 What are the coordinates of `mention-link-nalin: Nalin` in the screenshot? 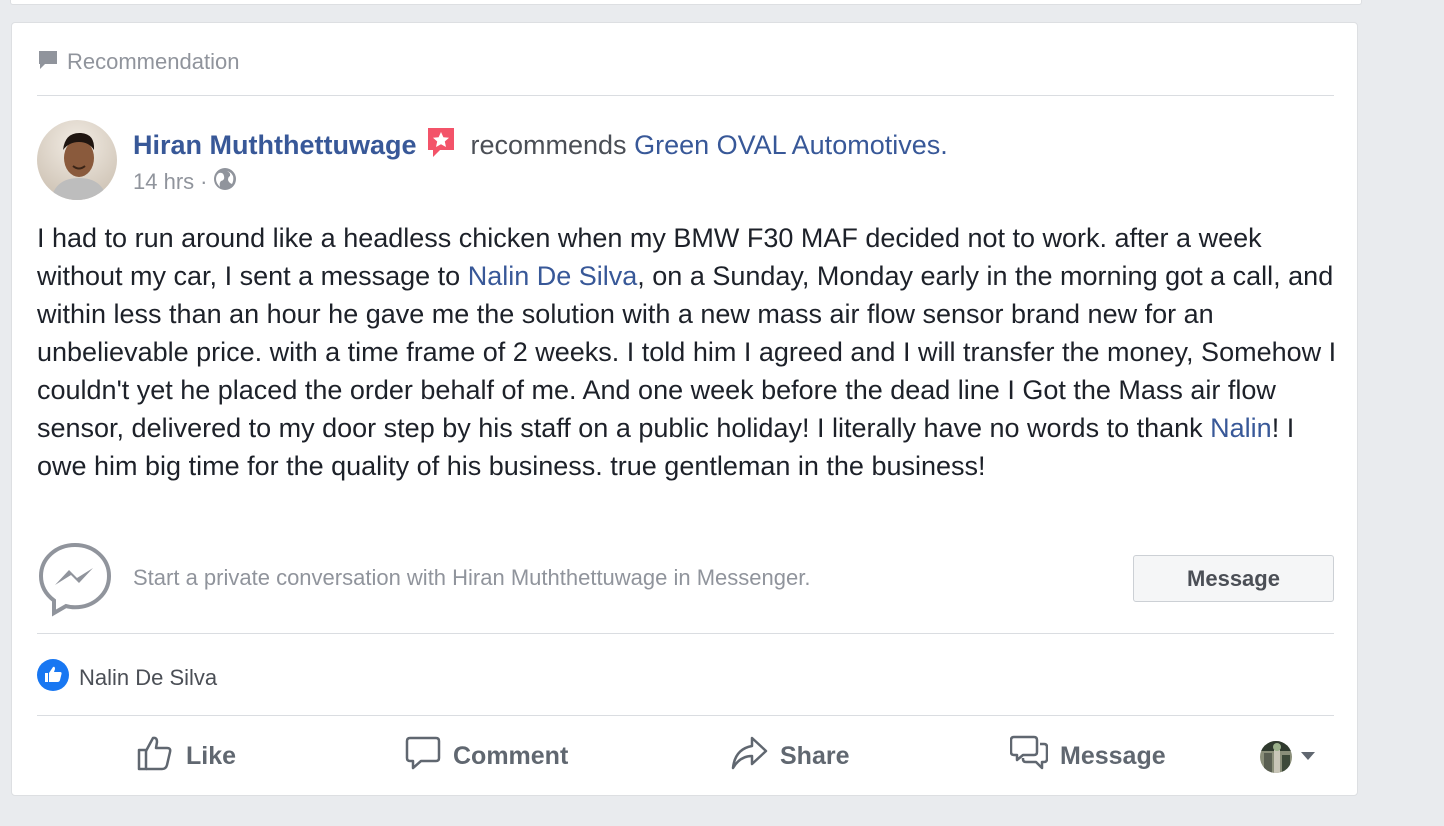 It's located at (1241, 428).